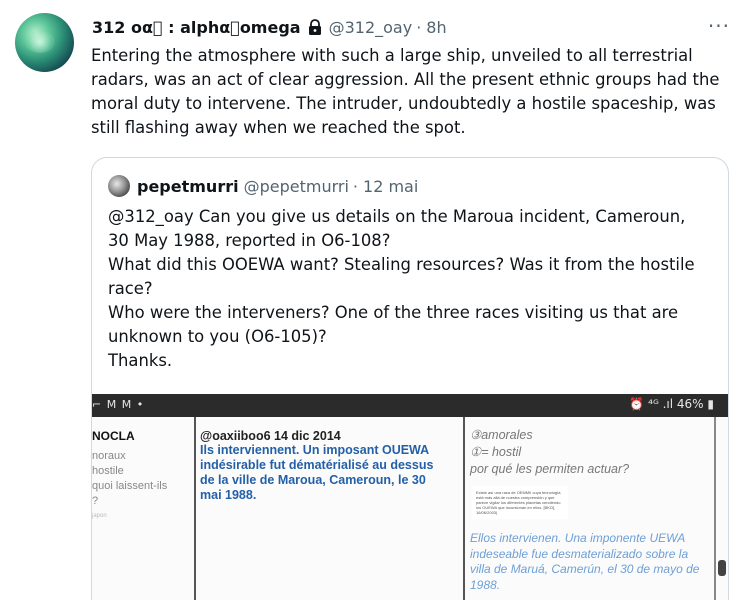 The width and height of the screenshot is (749, 600). What do you see at coordinates (44, 42) in the screenshot?
I see `avatar` at bounding box center [44, 42].